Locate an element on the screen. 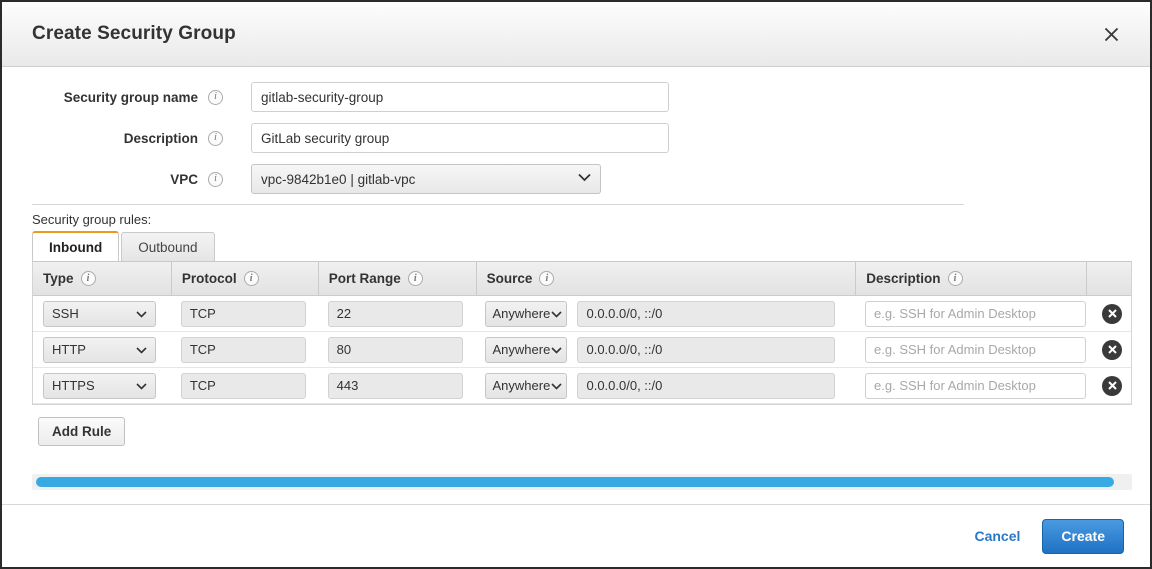 This screenshot has height=569, width=1152. column-header-description: Description i is located at coordinates (970, 278).